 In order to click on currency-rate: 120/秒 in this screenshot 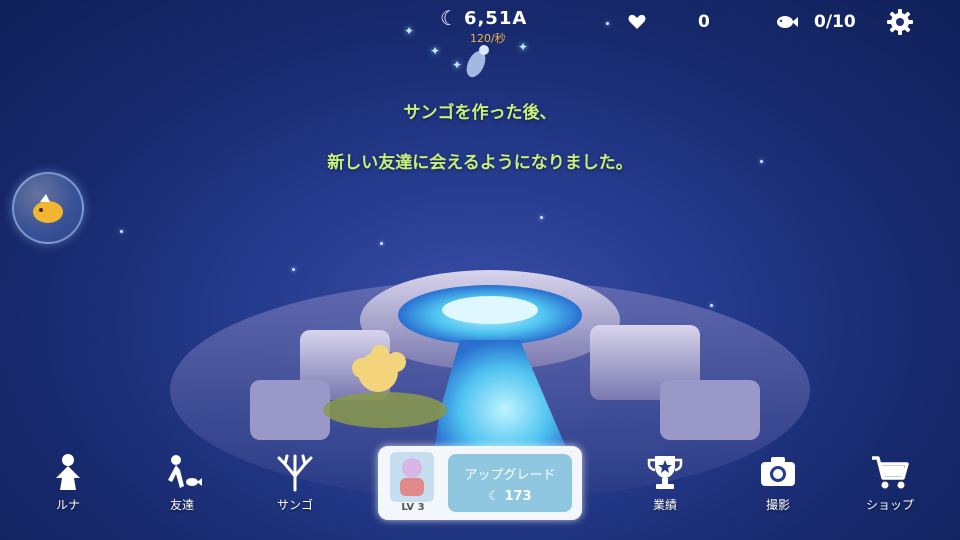, I will do `click(488, 38)`.